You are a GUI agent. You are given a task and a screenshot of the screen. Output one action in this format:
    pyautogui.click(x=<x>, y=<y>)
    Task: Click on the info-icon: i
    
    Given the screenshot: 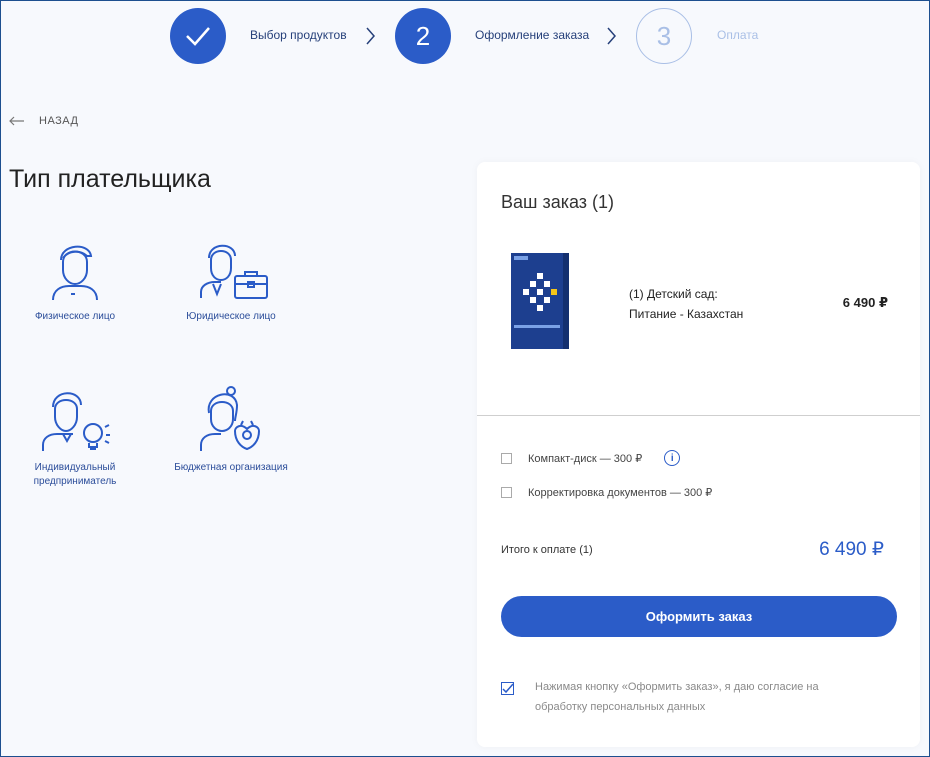 What is the action you would take?
    pyautogui.click(x=672, y=458)
    